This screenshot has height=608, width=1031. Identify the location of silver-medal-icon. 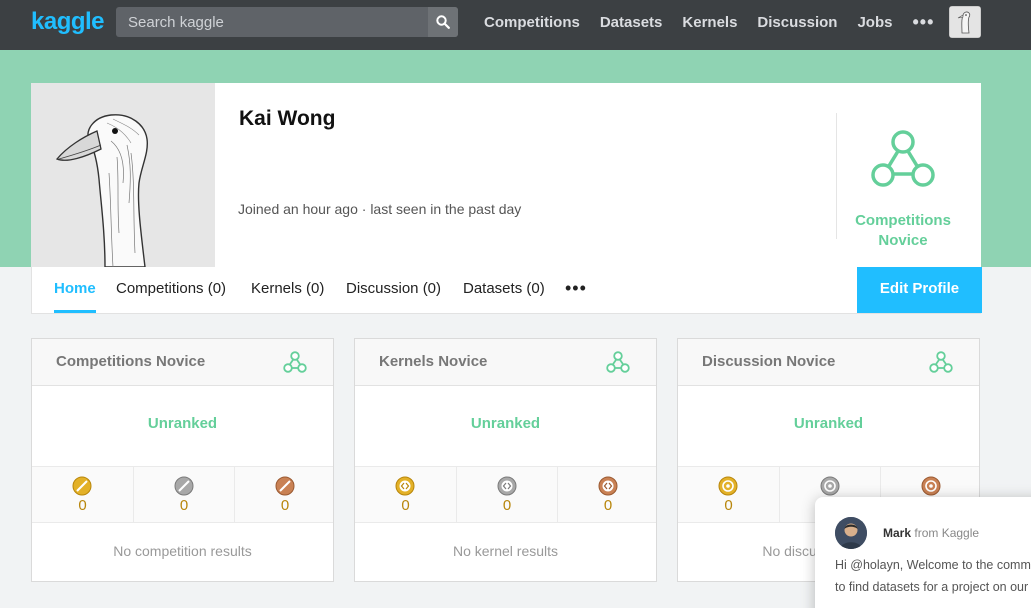
(184, 486).